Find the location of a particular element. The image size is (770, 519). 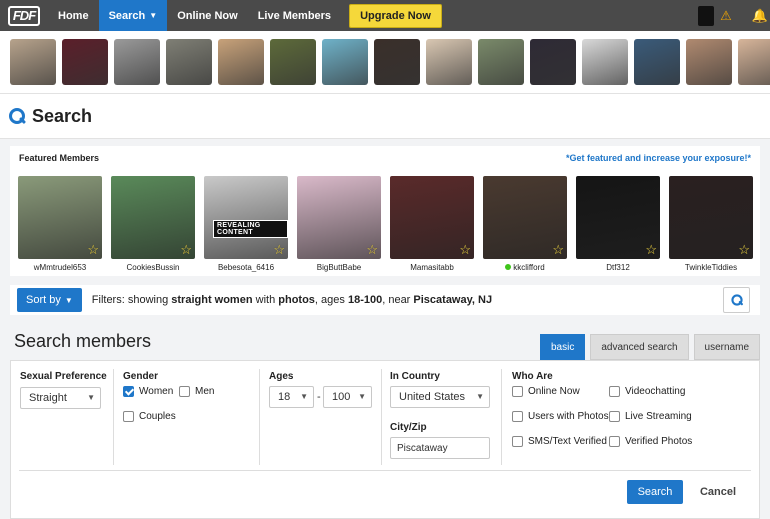

gender-couples-checkbox: Couples is located at coordinates (149, 416).